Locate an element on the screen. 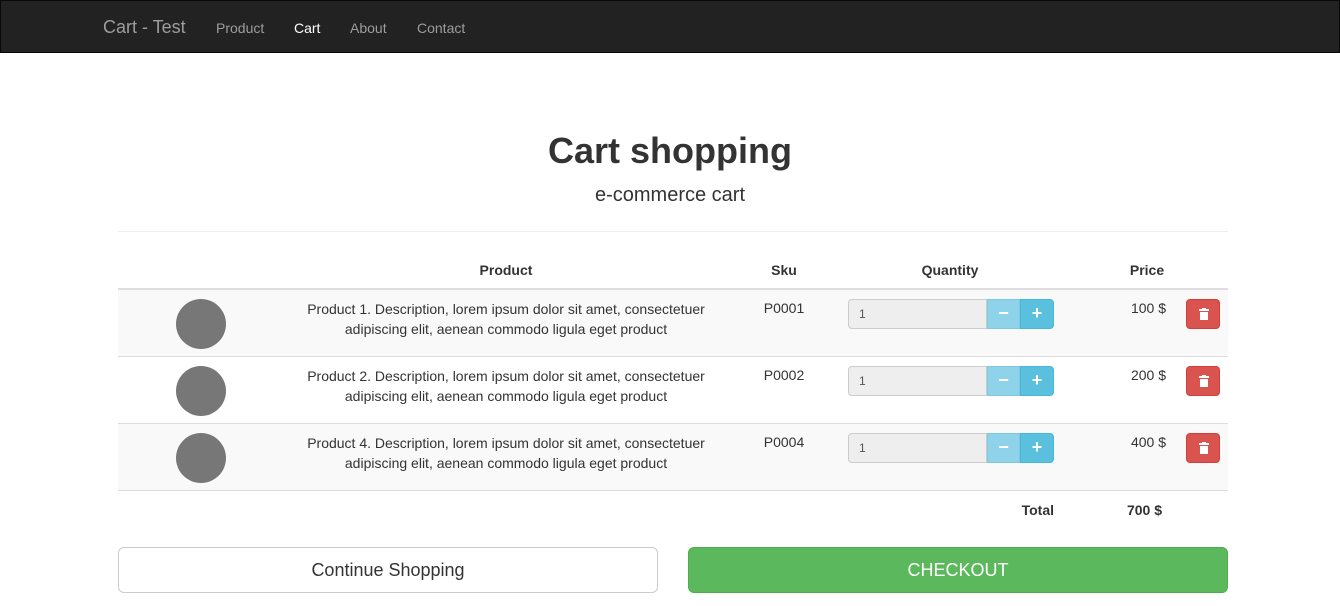  product-price: 200 $ is located at coordinates (1148, 375).